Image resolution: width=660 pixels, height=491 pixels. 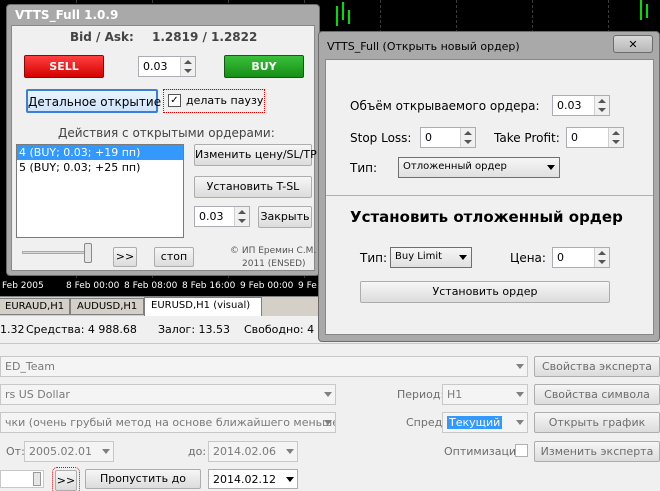 I want to click on tab-audusd: AUDUSD,H1, so click(x=107, y=306).